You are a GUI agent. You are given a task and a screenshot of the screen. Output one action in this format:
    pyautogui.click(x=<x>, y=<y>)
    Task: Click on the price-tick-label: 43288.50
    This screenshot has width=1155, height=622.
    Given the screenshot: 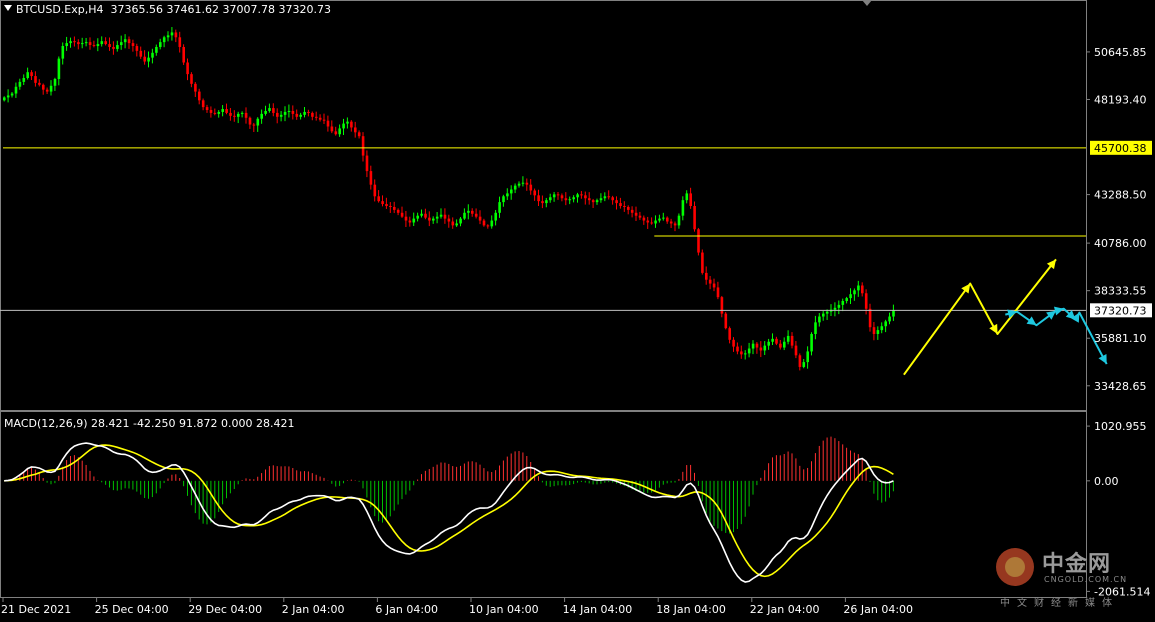 What is the action you would take?
    pyautogui.click(x=1120, y=195)
    